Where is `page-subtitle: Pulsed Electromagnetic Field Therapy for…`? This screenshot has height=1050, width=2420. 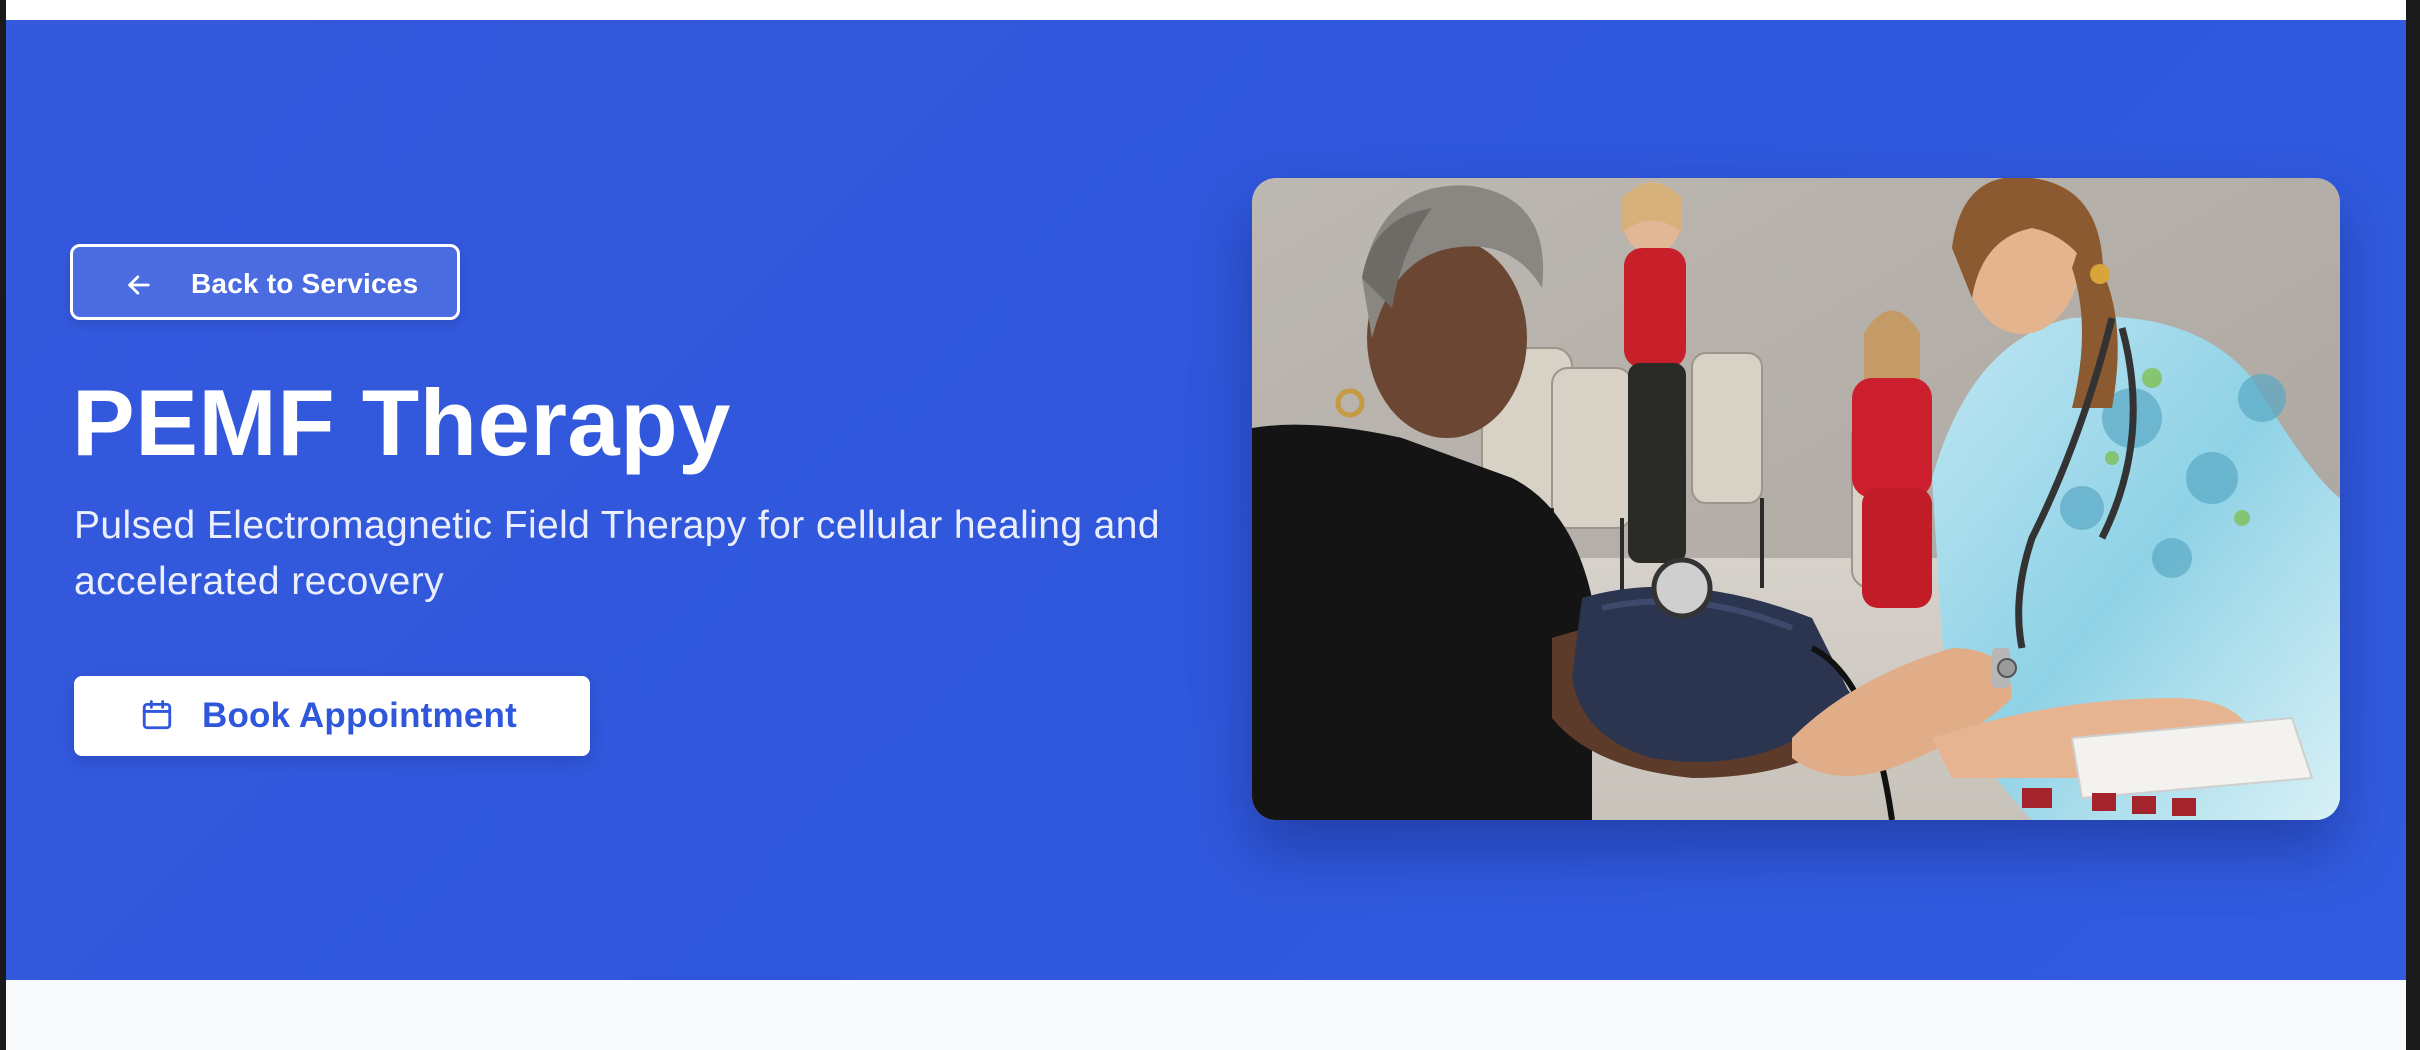 page-subtitle: Pulsed Electromagnetic Field Therapy for… is located at coordinates (617, 553).